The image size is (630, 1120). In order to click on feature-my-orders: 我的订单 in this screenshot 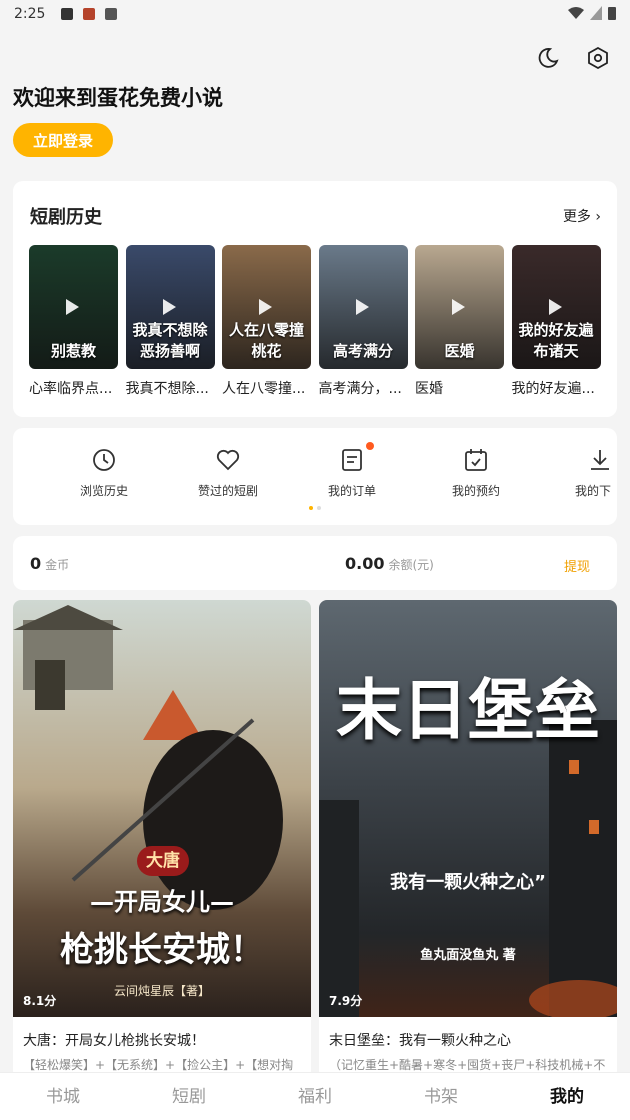, I will do `click(352, 470)`.